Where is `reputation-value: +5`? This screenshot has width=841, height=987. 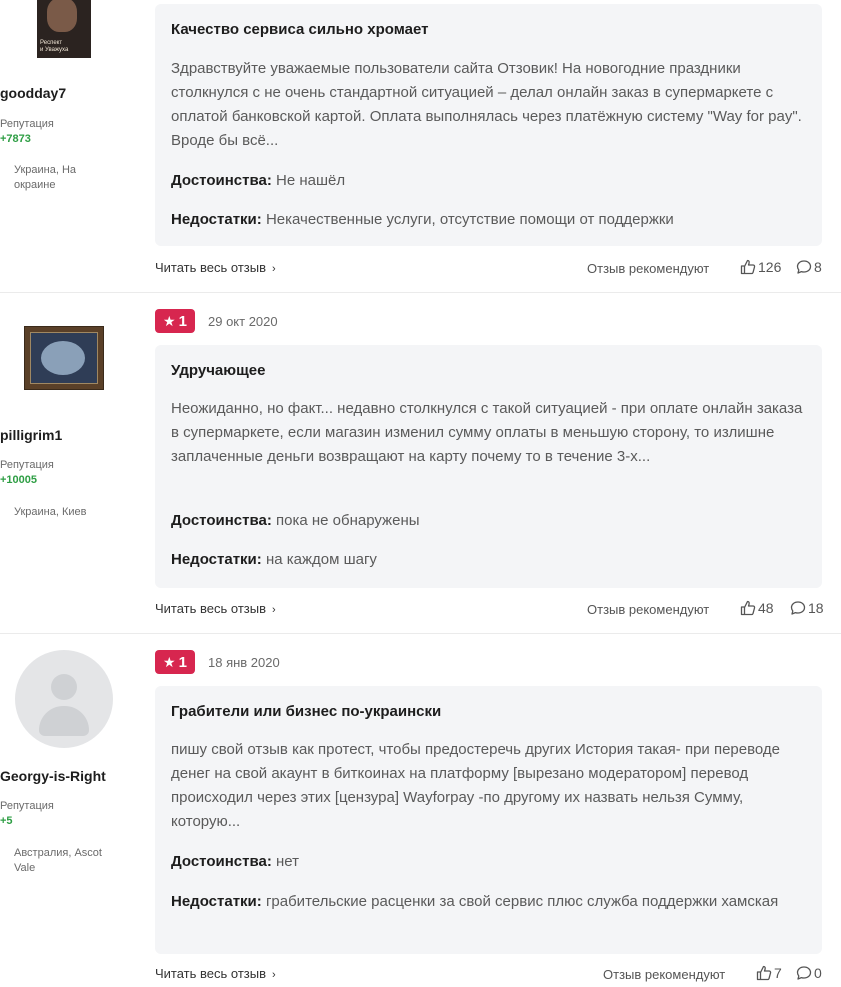
reputation-value: +5 is located at coordinates (6, 821).